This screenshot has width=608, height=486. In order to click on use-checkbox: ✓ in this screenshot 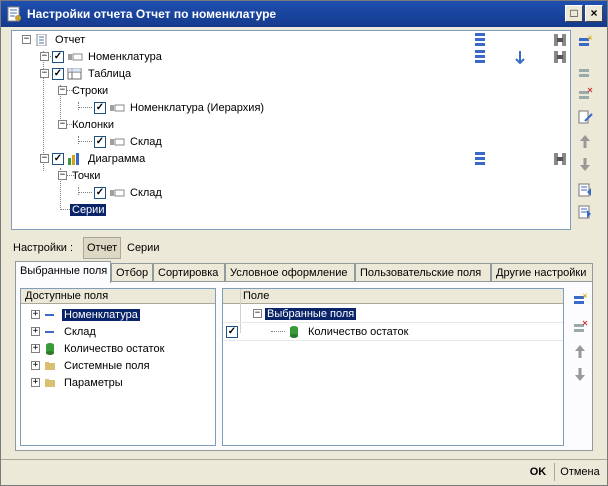, I will do `click(232, 331)`.